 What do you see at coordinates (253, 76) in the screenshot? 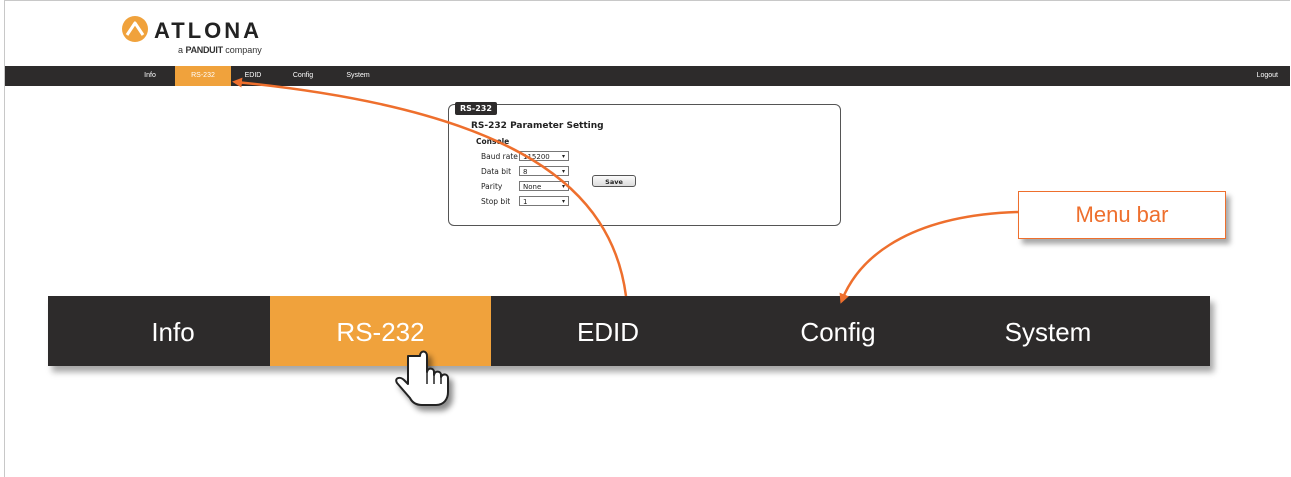
I see `nav-item-edid: EDID` at bounding box center [253, 76].